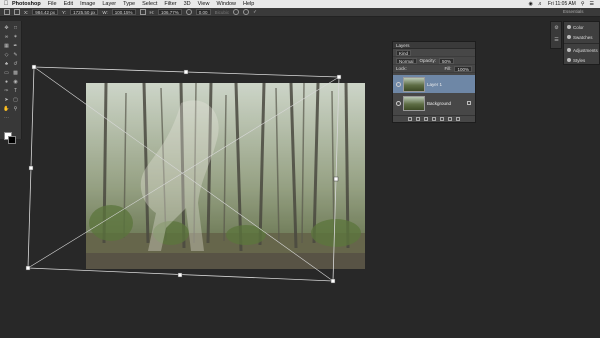 The height and width of the screenshot is (338, 600). What do you see at coordinates (152, 12) in the screenshot?
I see `h-label: H:` at bounding box center [152, 12].